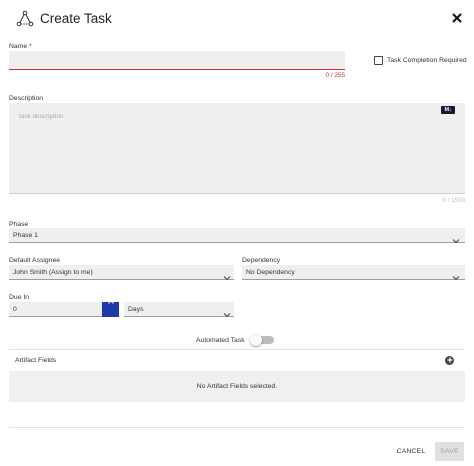 The image size is (474, 466). Describe the element at coordinates (110, 300) in the screenshot. I see `chevron-up-icon` at that location.